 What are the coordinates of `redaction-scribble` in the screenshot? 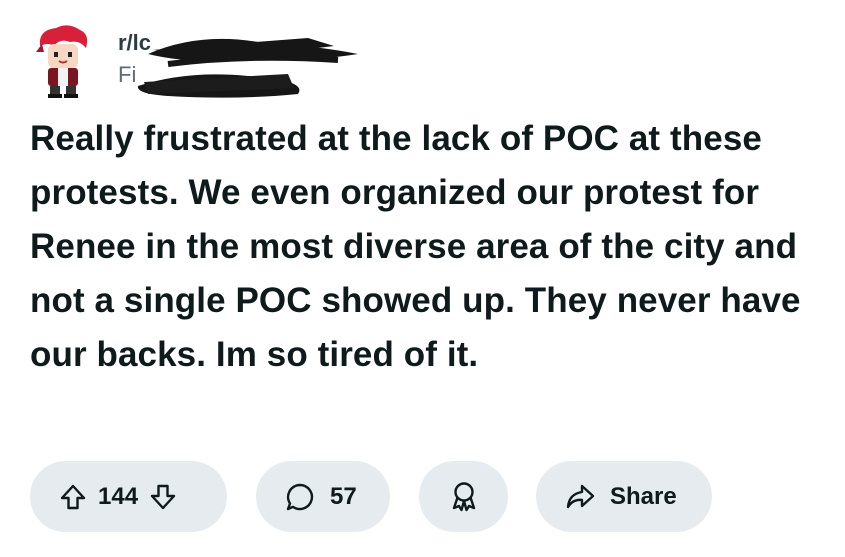 It's located at (247, 68).